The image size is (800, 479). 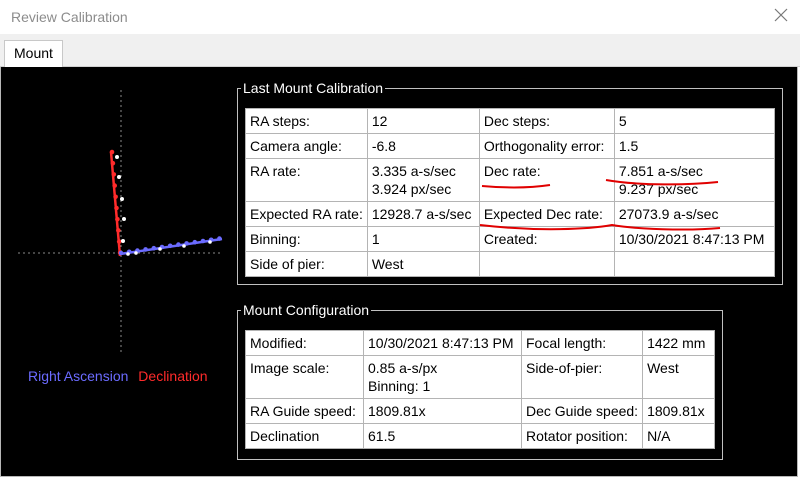 I want to click on close-icon, so click(x=781, y=15).